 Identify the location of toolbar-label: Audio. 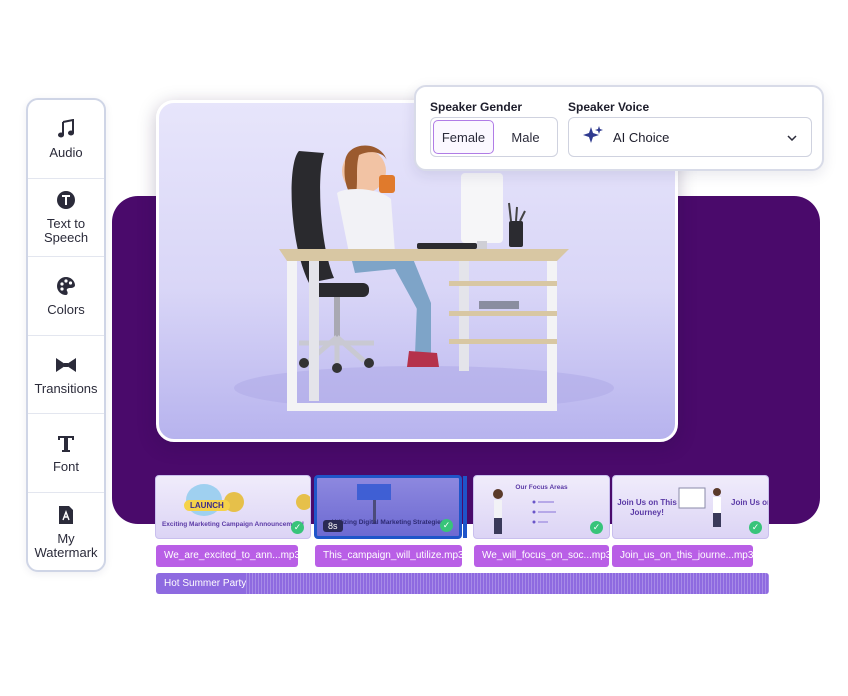
(66, 152).